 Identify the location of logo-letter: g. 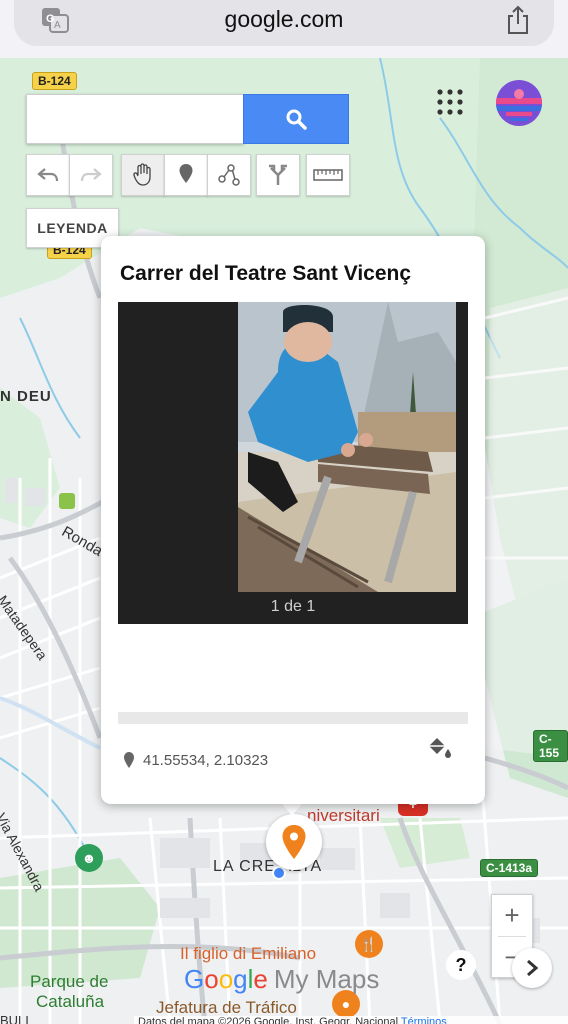
(240, 979).